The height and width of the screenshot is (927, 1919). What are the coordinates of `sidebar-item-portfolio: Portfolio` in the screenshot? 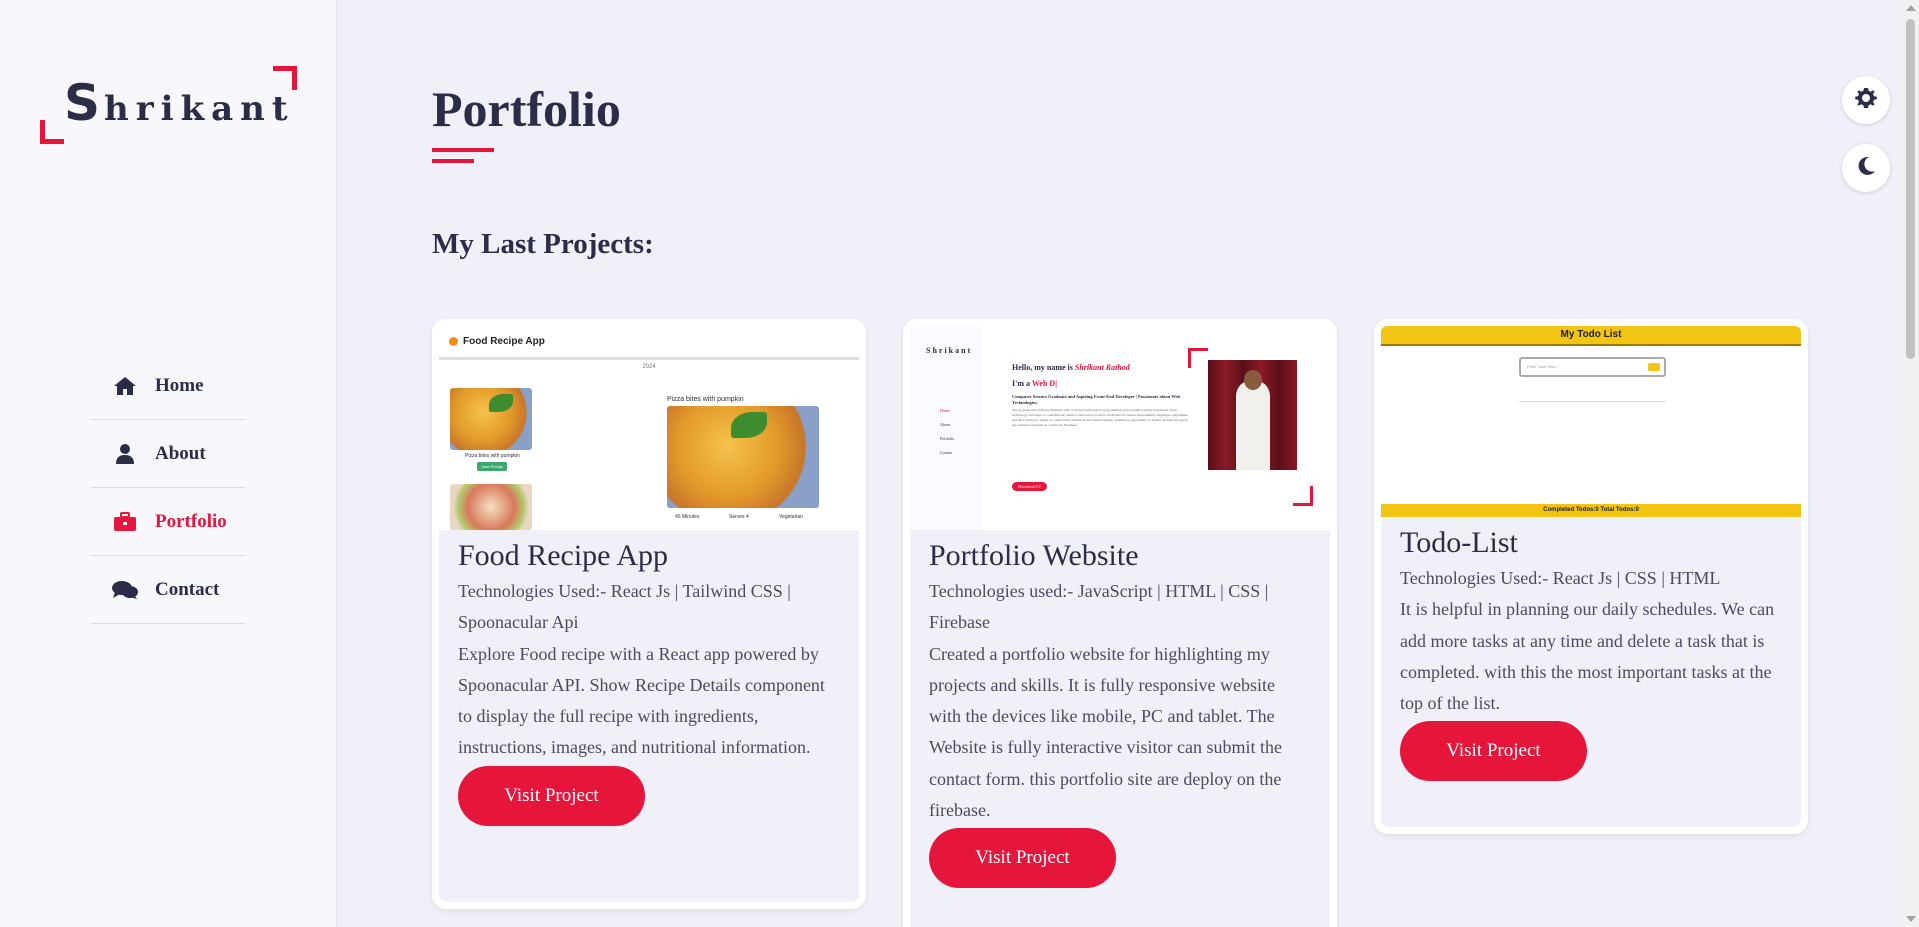 It's located at (168, 522).